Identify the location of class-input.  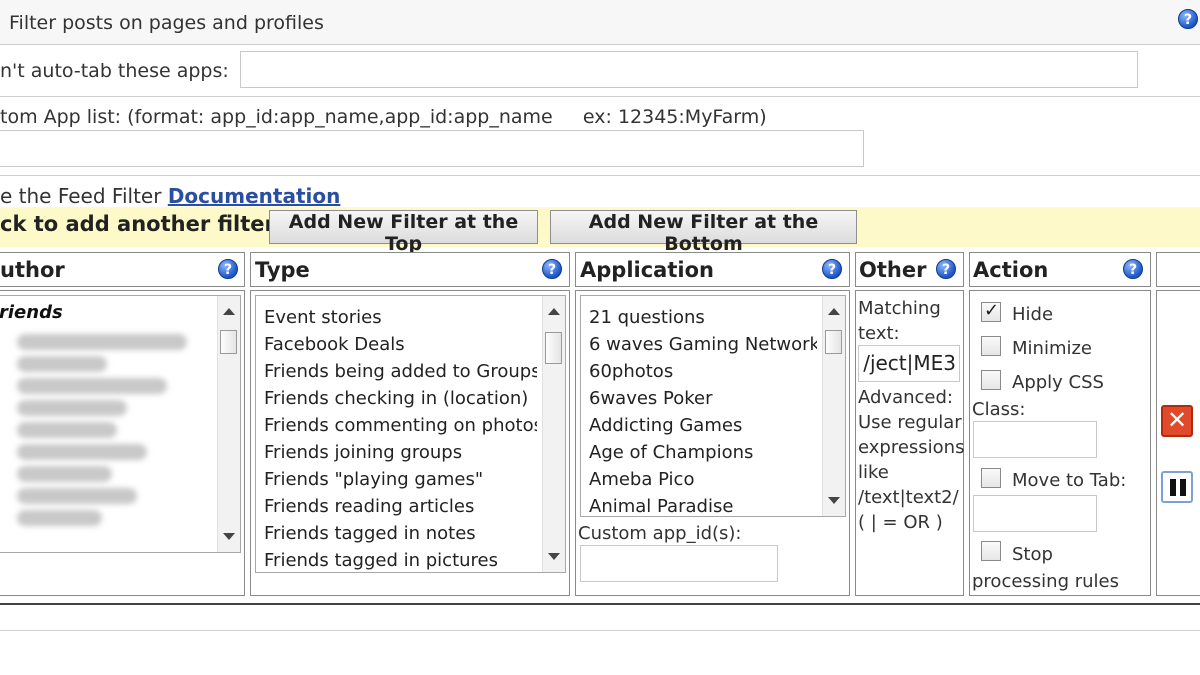
(1035, 439).